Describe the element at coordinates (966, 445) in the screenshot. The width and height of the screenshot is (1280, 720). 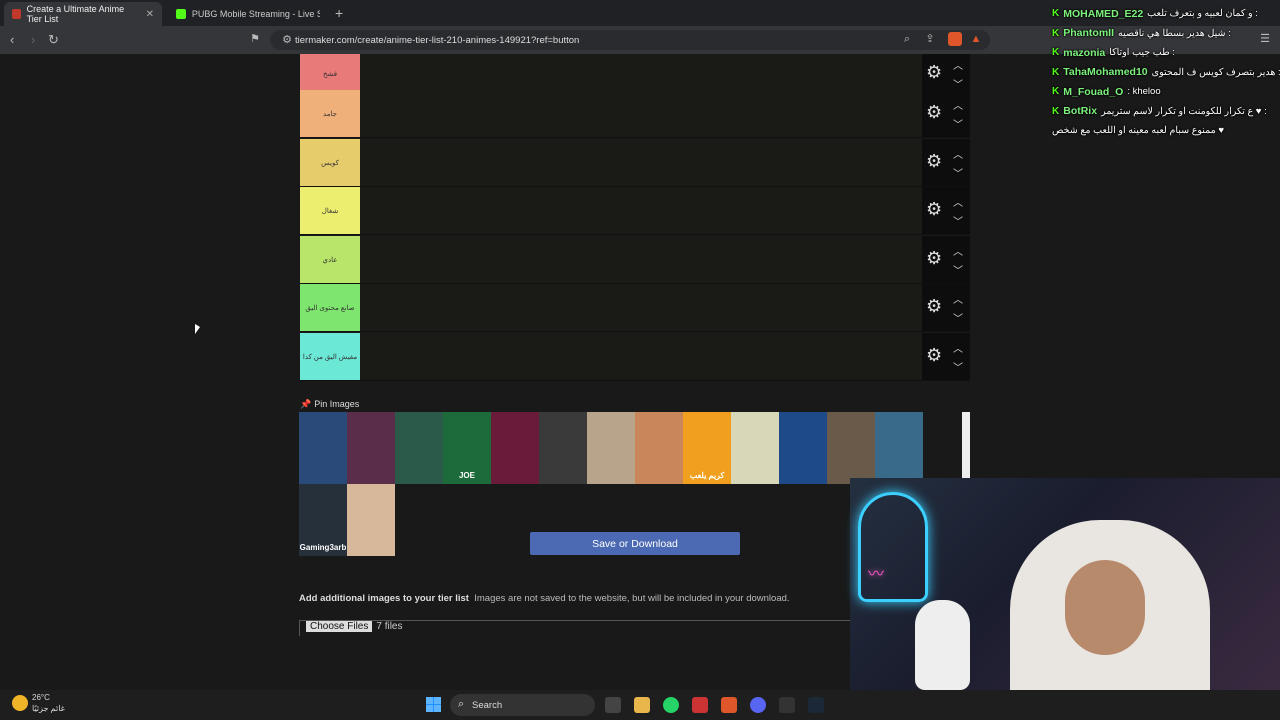
I see `pin-images-scrollbar` at that location.